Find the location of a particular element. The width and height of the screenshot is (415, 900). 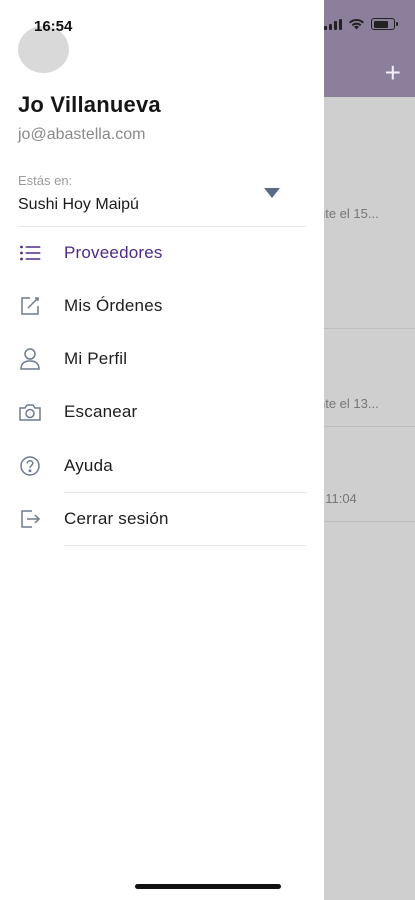

menu-item-proveedores: Proveedores is located at coordinates (162, 253).